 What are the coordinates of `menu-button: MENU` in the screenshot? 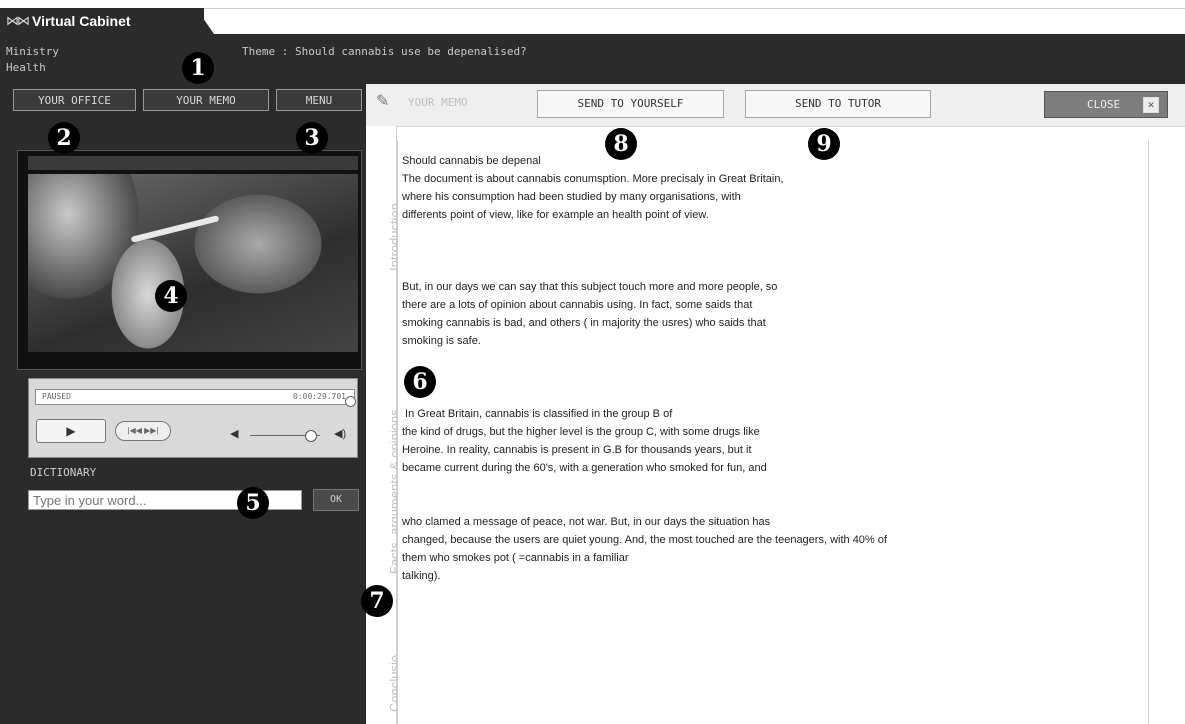 It's located at (319, 100).